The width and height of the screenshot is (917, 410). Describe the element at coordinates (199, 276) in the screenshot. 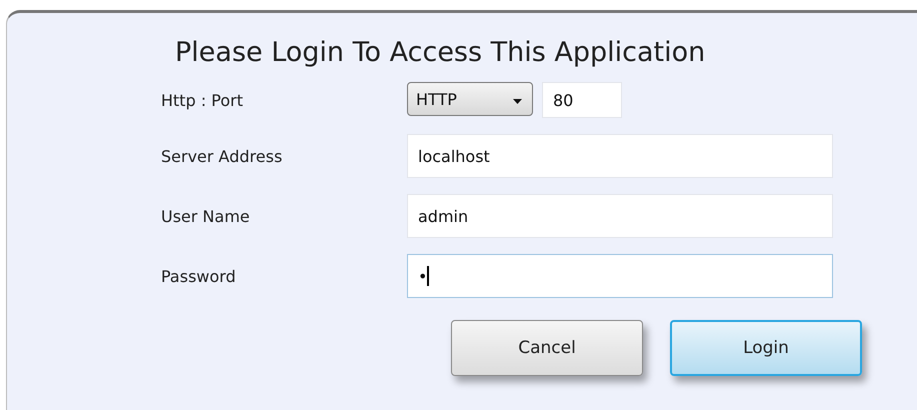

I see `field-label: Password` at that location.